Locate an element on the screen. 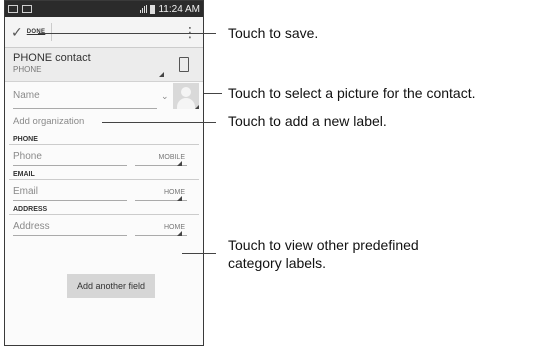 The width and height of the screenshot is (542, 348). name-field: Name ⌄ is located at coordinates (104, 97).